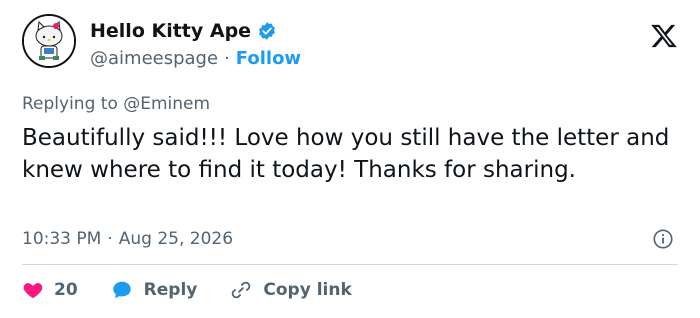 The width and height of the screenshot is (700, 318). Describe the element at coordinates (61, 239) in the screenshot. I see `tweet-time: 10:33 PM` at that location.